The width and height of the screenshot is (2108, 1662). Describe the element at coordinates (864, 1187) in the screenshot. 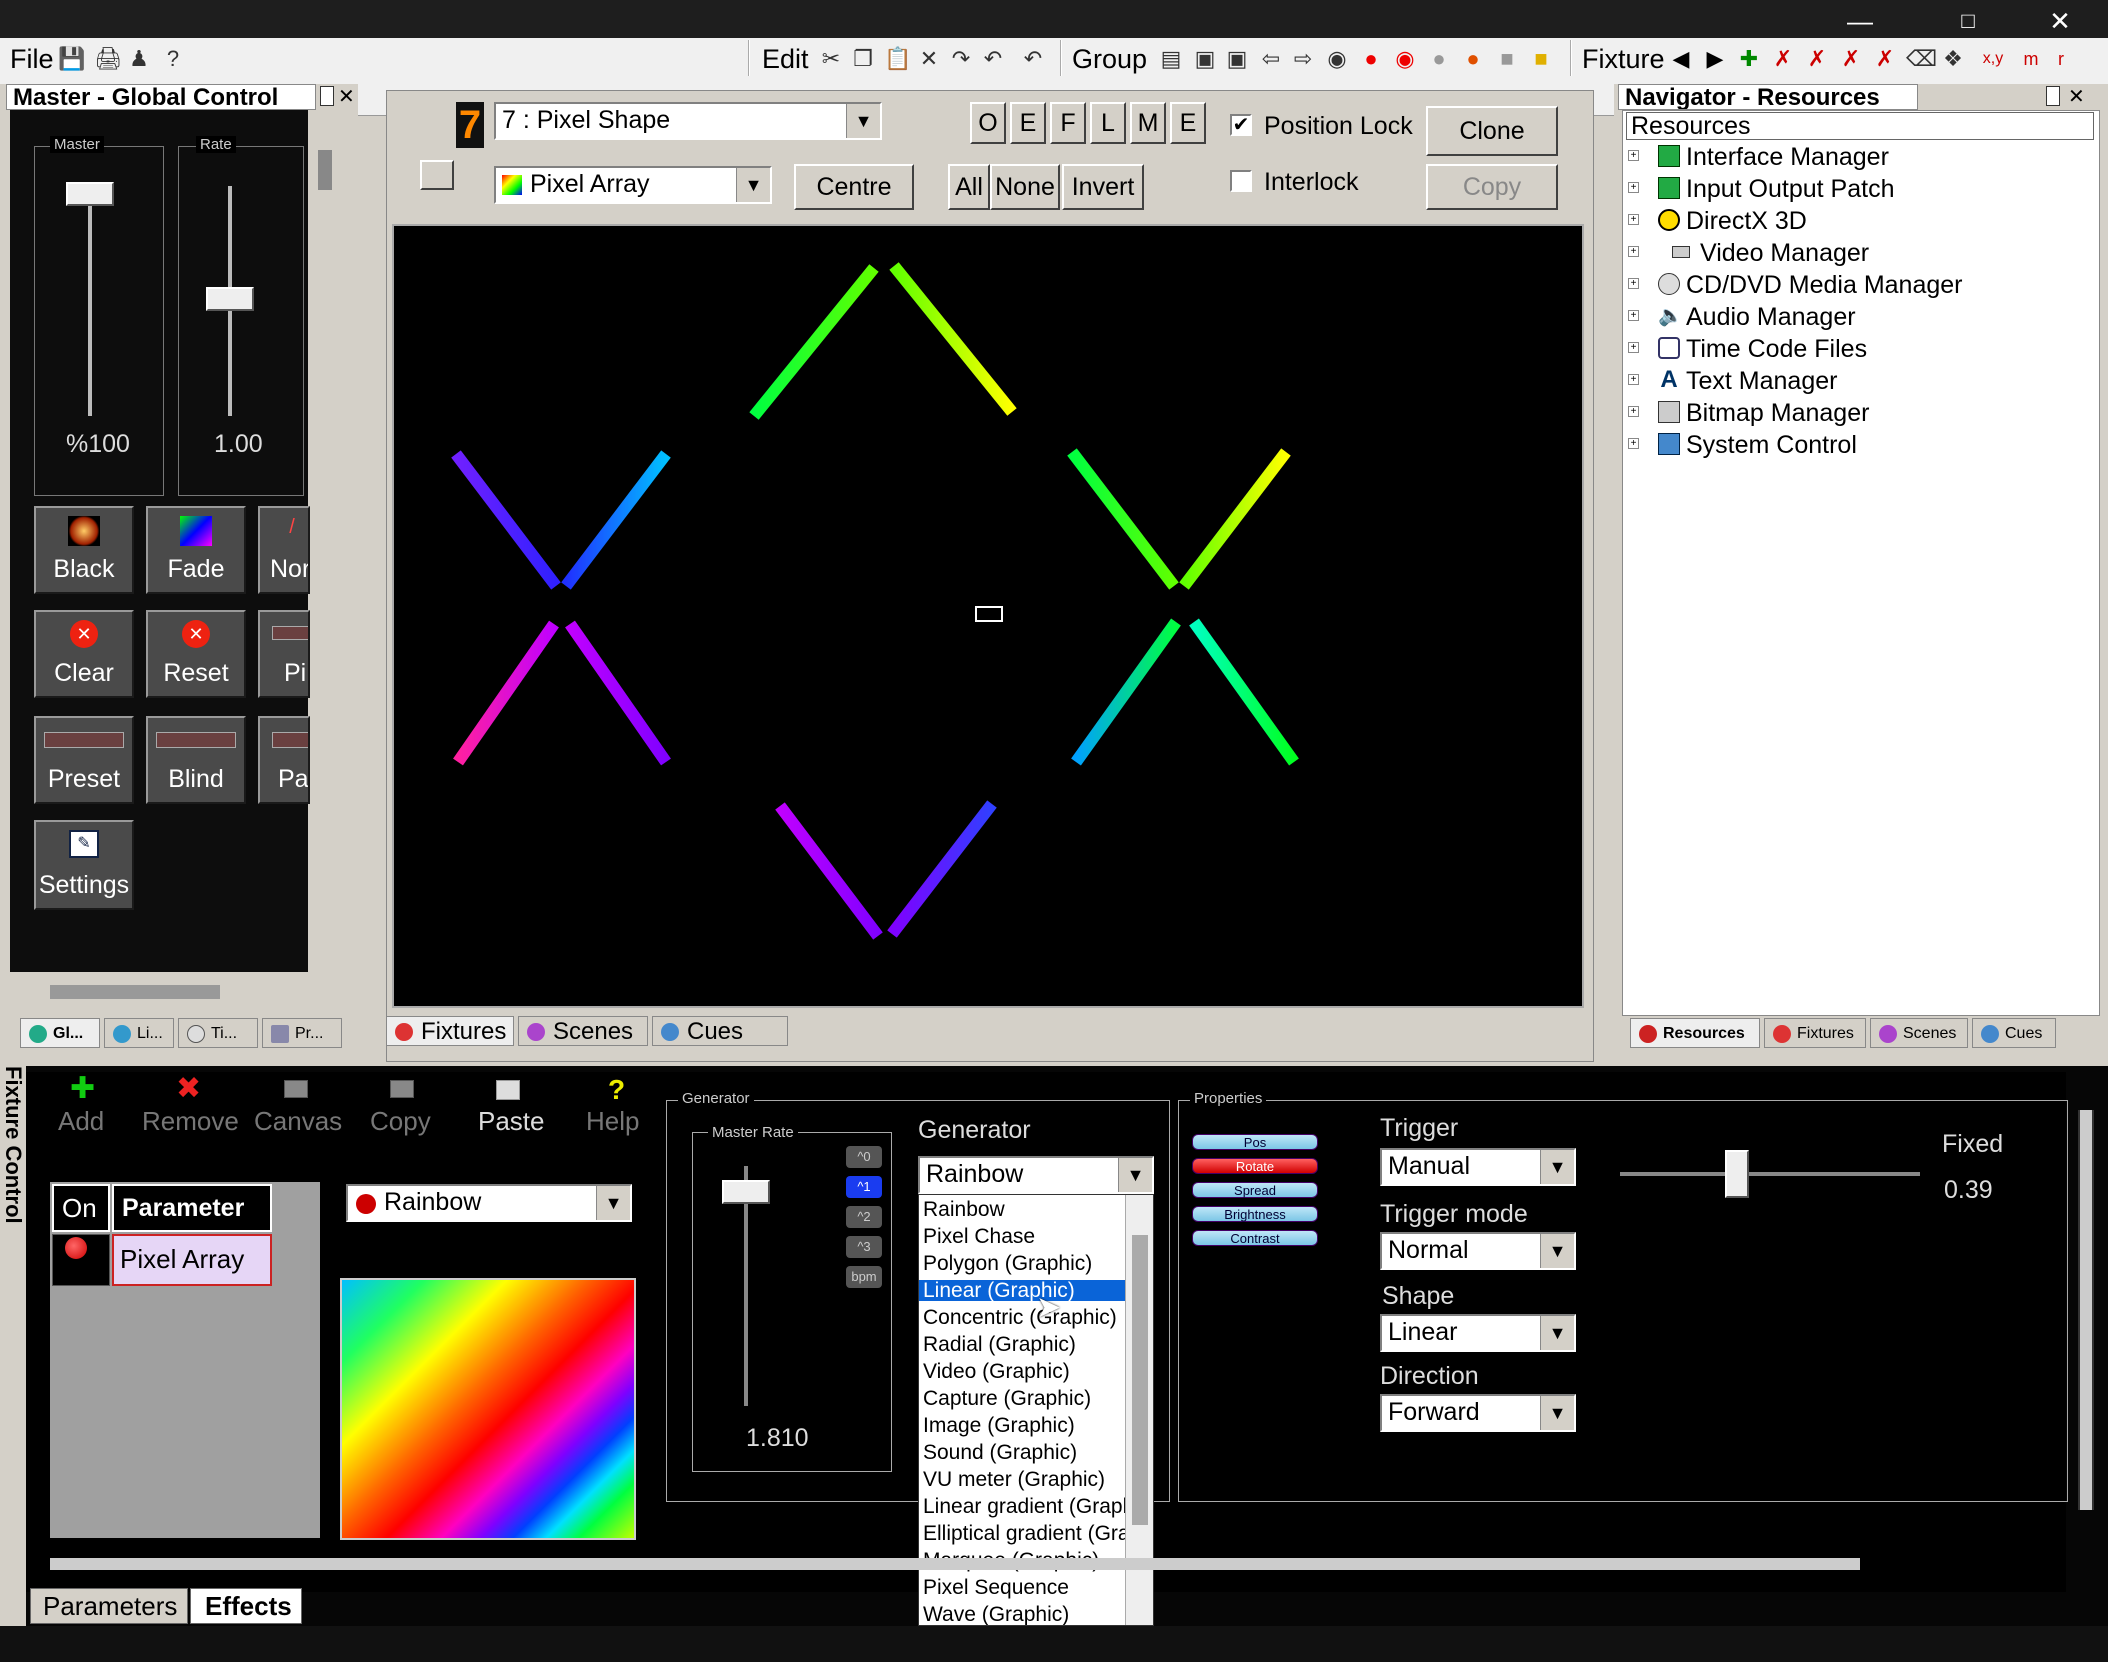

I see `rate-pow1-button: ^1` at that location.